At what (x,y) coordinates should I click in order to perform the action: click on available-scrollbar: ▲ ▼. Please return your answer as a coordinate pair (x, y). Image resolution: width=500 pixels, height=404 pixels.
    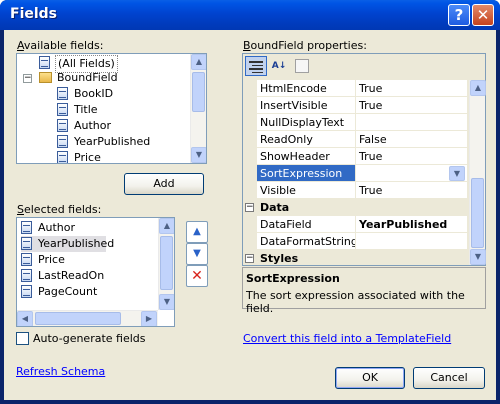
    Looking at the image, I should click on (198, 108).